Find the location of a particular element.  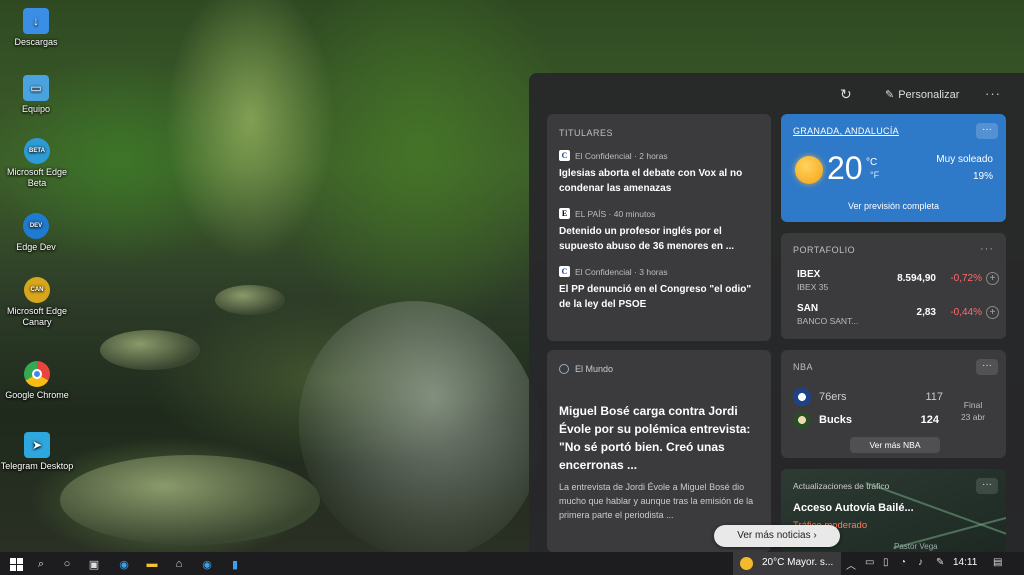

more-nba-button: Ver más NBA is located at coordinates (895, 445).